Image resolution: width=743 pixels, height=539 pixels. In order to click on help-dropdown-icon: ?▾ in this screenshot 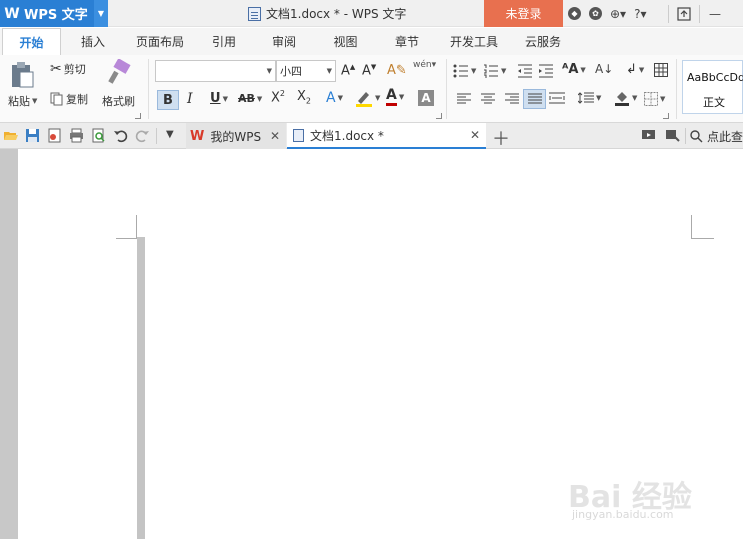, I will do `click(640, 14)`.